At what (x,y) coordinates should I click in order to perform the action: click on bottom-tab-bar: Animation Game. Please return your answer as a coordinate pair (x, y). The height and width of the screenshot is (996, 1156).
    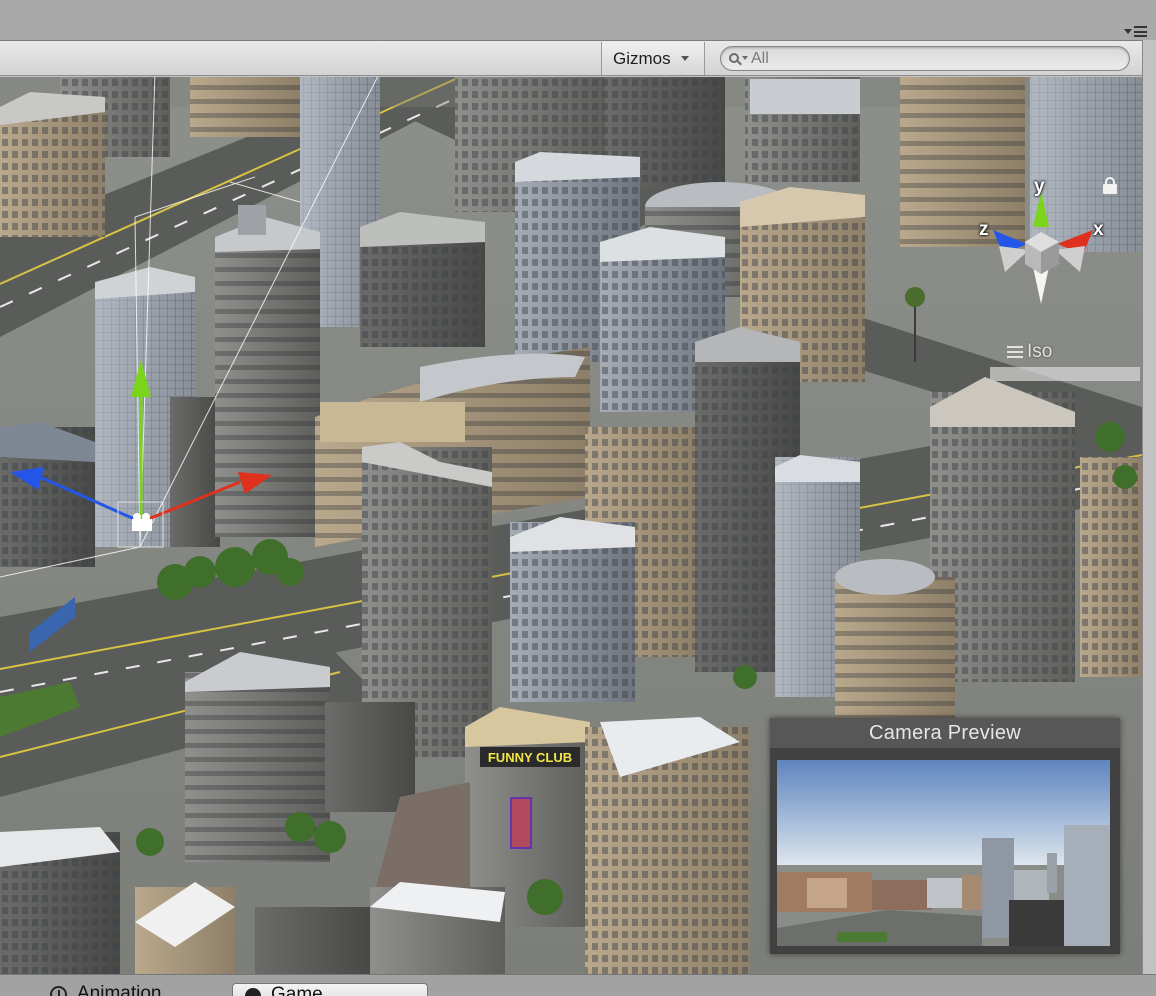
    Looking at the image, I should click on (578, 985).